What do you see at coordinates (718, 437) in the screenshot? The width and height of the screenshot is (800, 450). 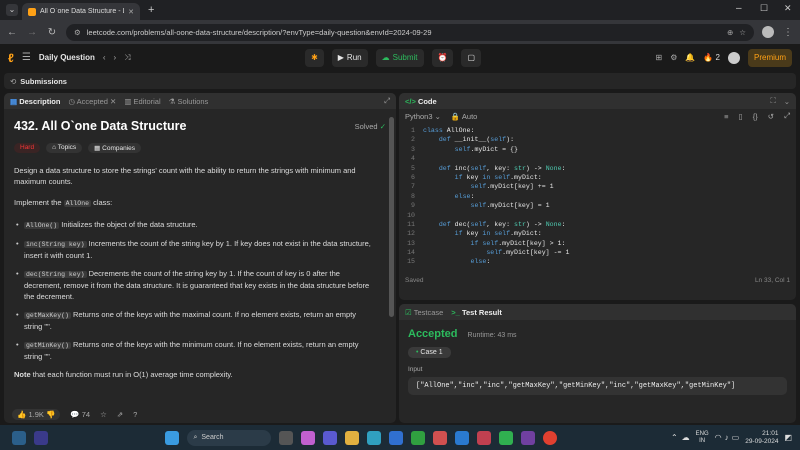 I see `wifi-icon: ◠` at bounding box center [718, 437].